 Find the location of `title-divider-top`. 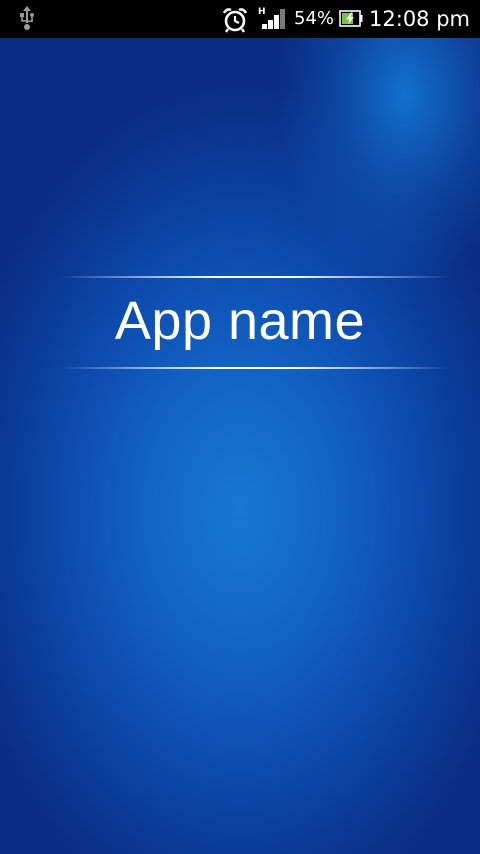

title-divider-top is located at coordinates (255, 277).